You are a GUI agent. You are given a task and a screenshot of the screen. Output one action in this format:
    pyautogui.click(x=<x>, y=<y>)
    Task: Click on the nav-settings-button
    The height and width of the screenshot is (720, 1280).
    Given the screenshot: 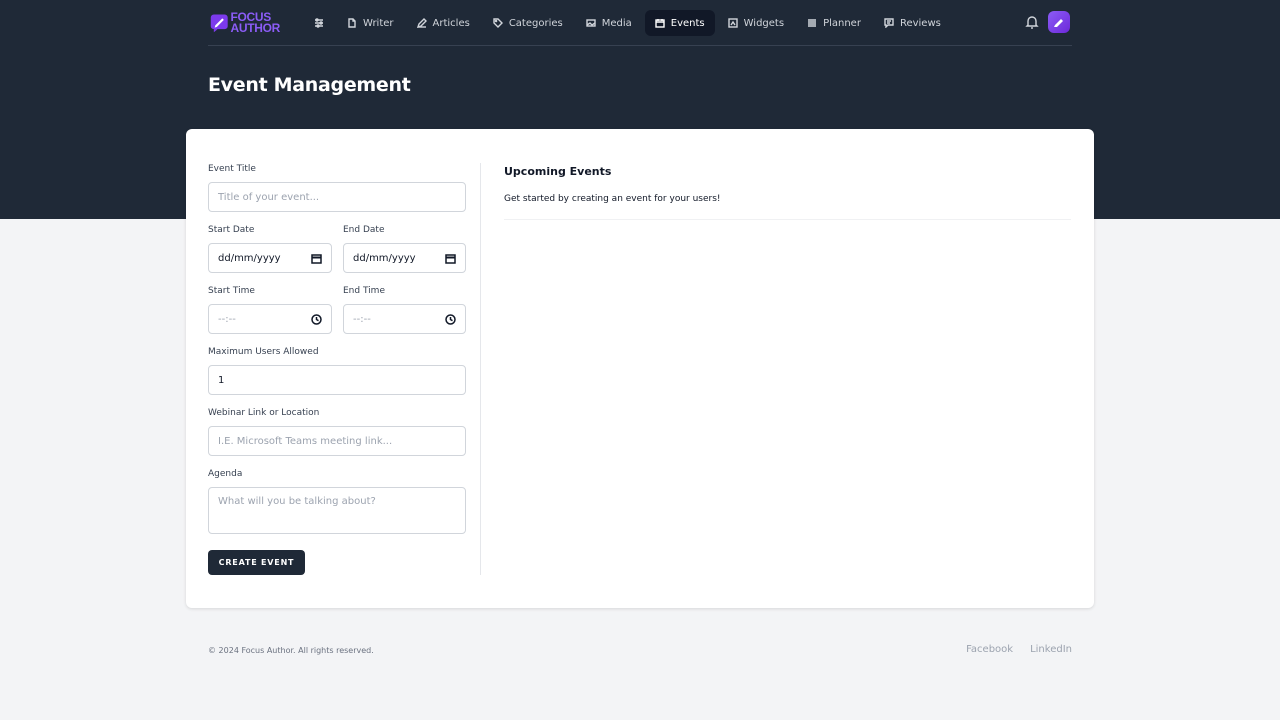 What is the action you would take?
    pyautogui.click(x=319, y=23)
    